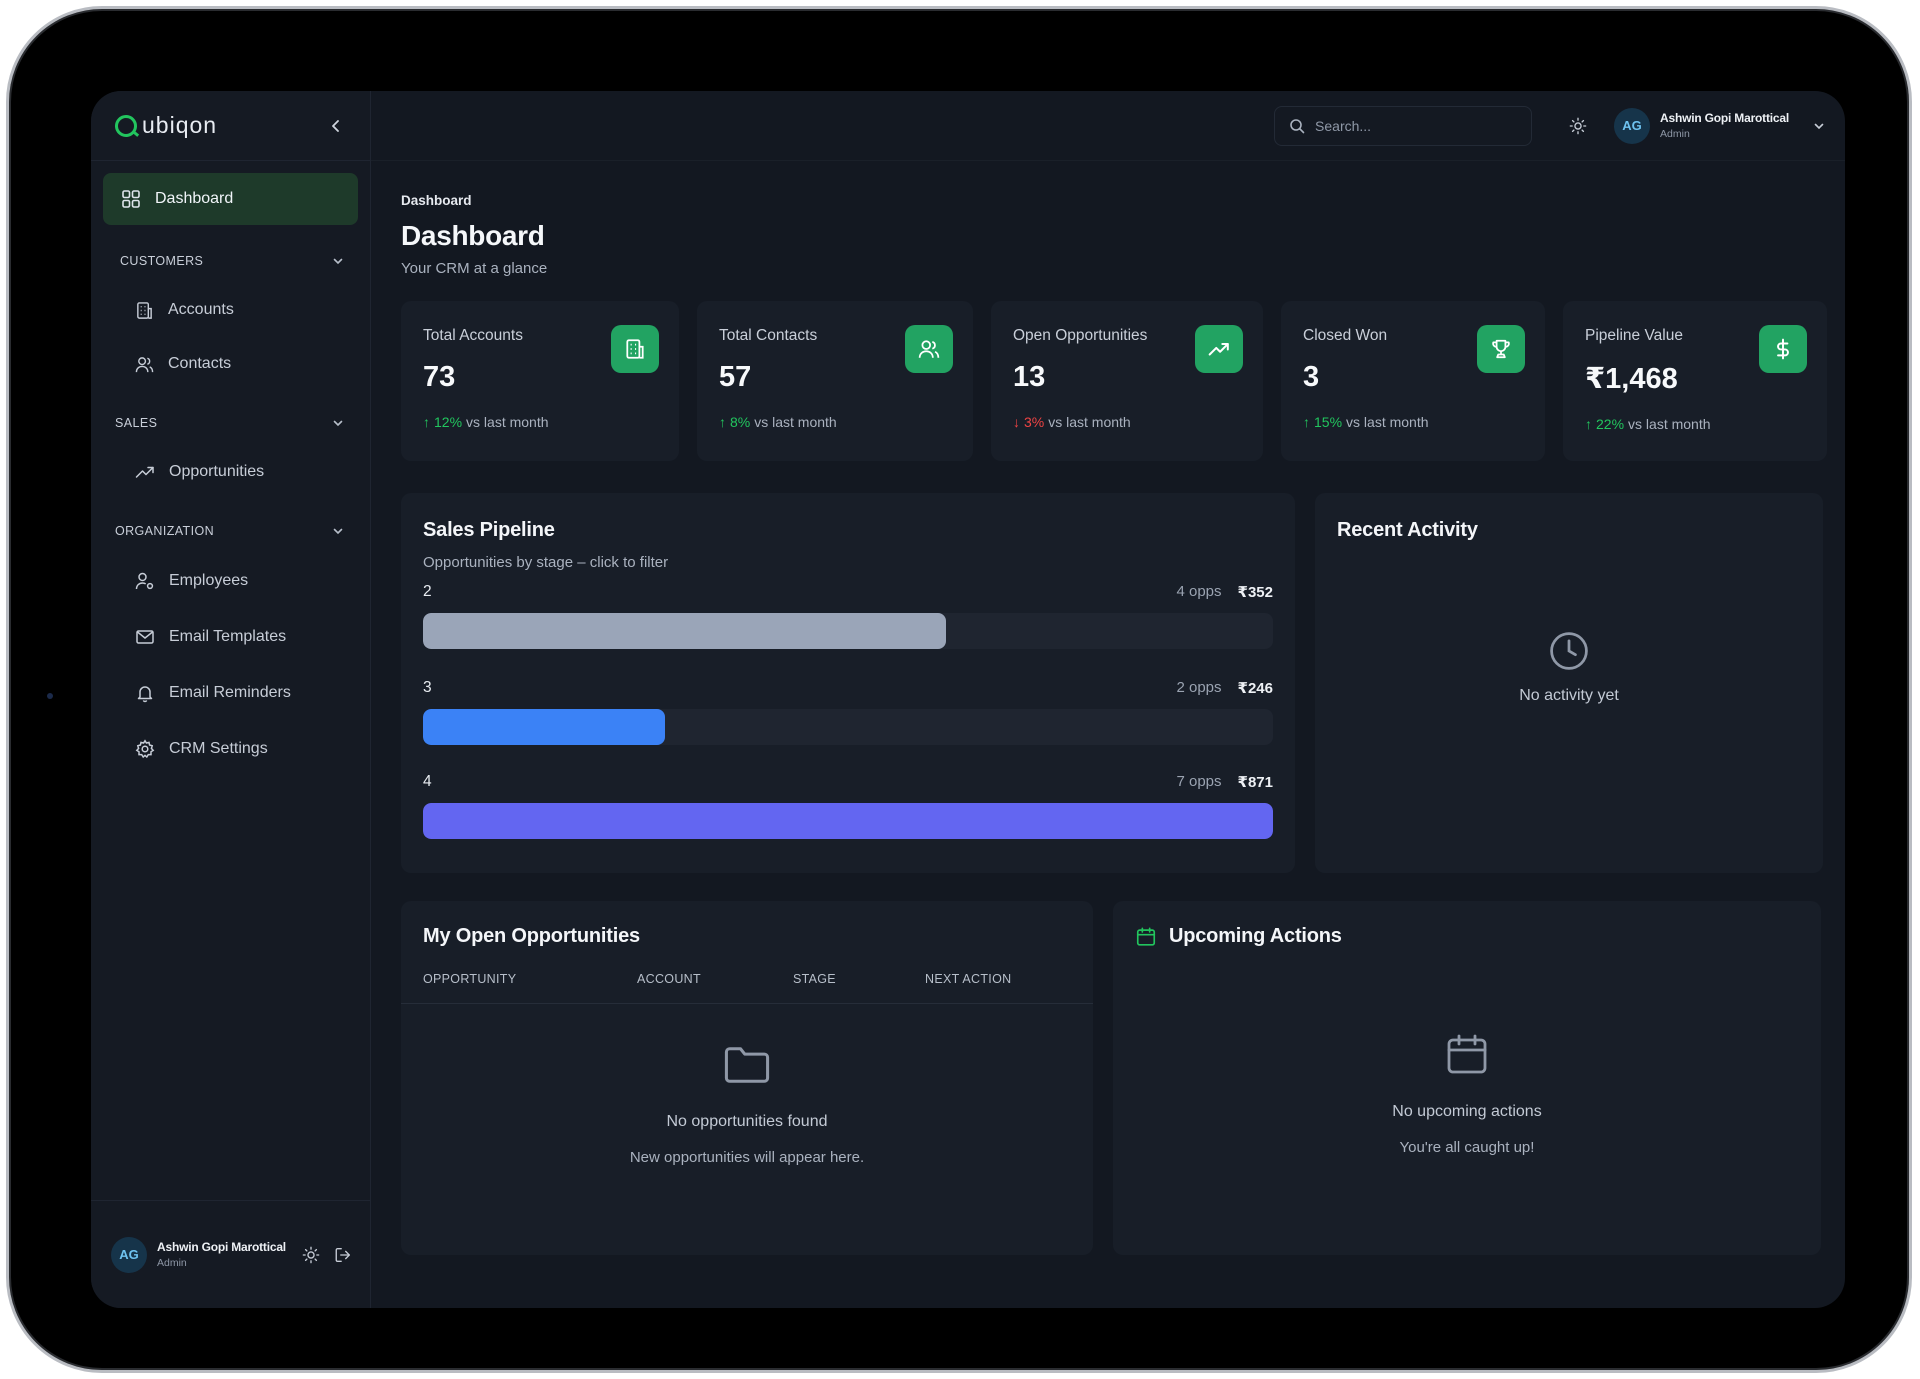  What do you see at coordinates (474, 268) in the screenshot?
I see `page-subtitle: Your CRM at a glance` at bounding box center [474, 268].